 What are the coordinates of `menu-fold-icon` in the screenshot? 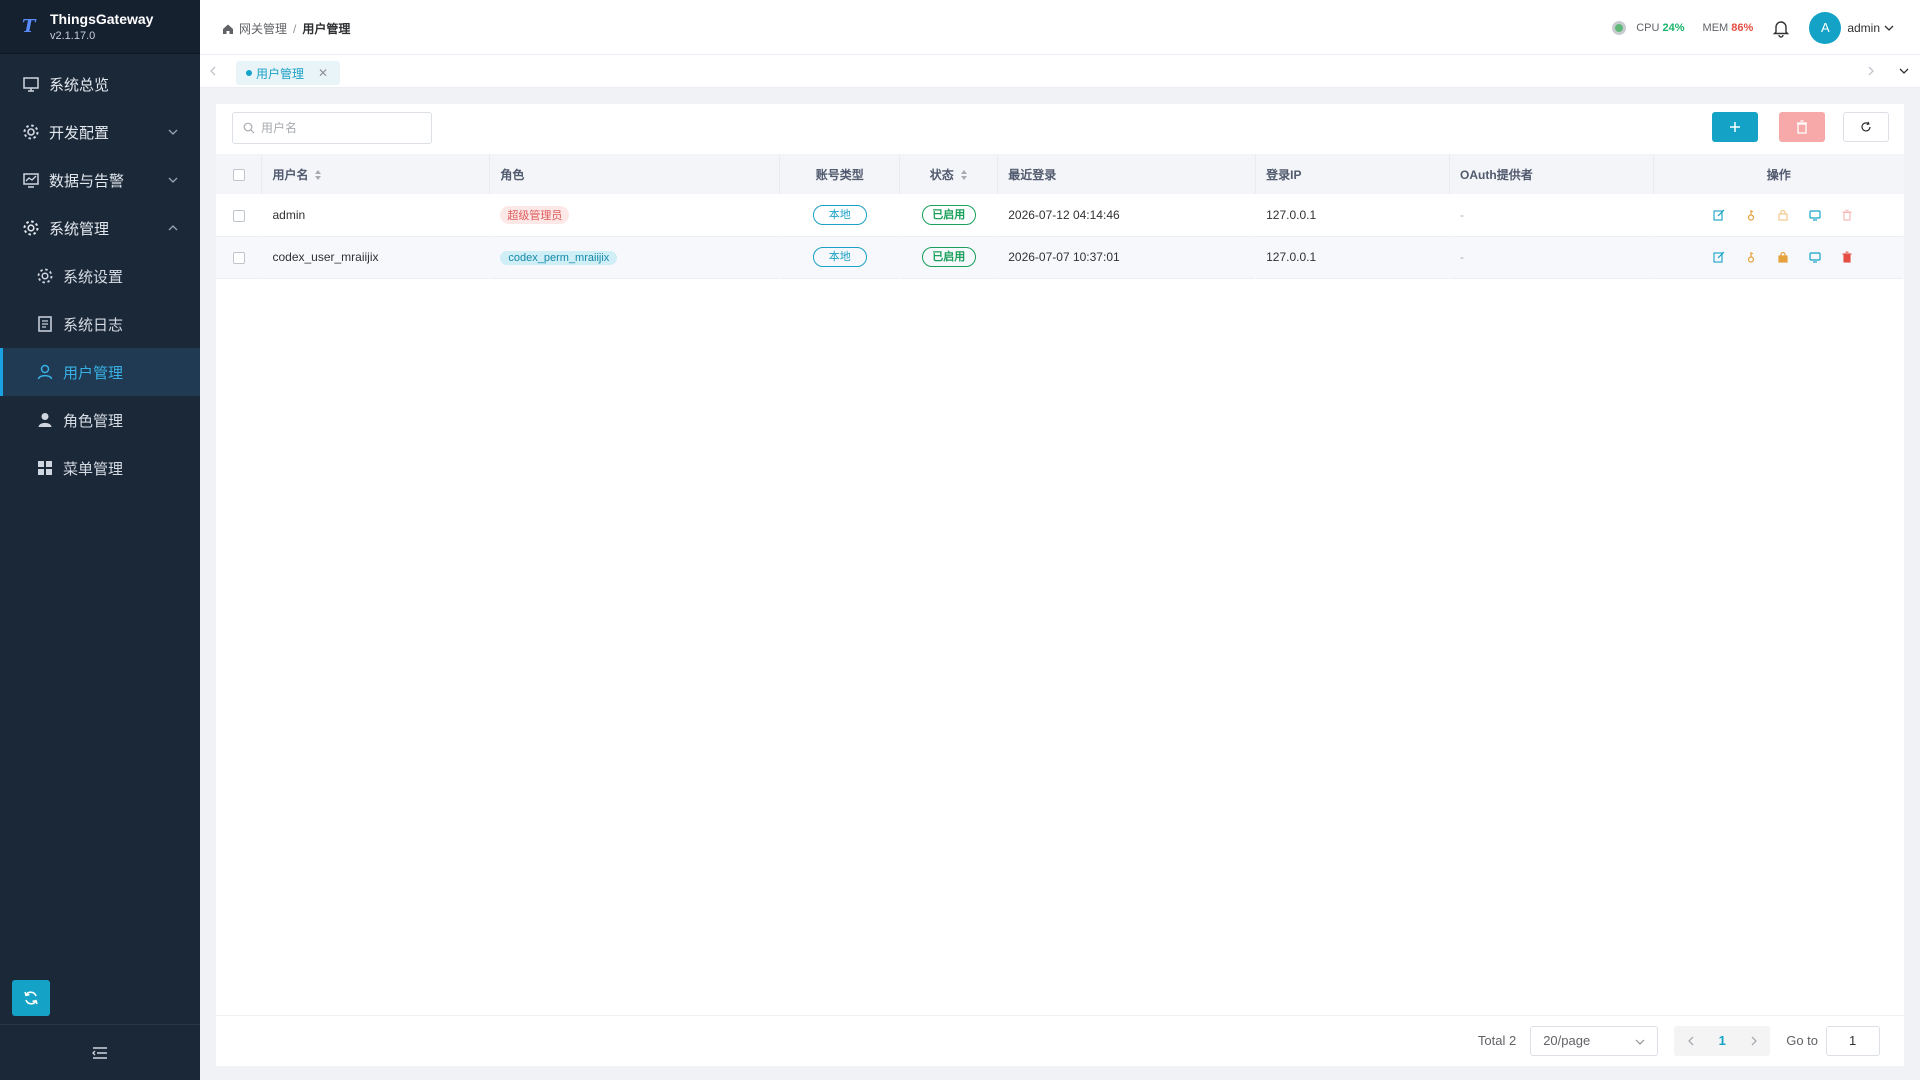 It's located at (99, 1052).